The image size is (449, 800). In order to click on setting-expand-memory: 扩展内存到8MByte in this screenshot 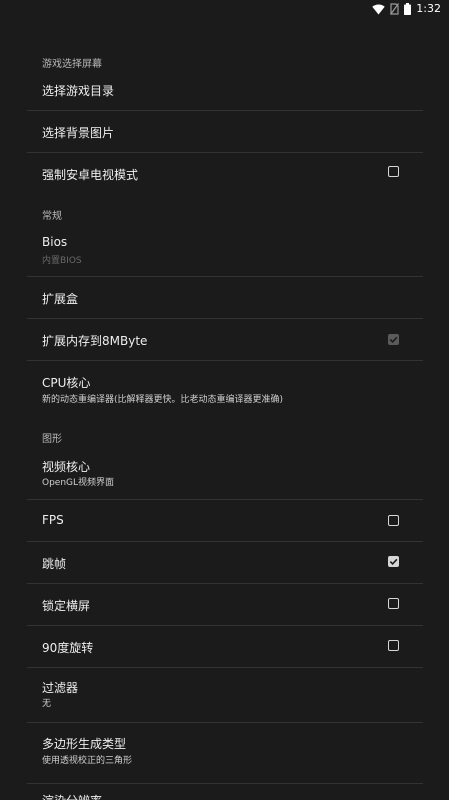, I will do `click(224, 339)`.